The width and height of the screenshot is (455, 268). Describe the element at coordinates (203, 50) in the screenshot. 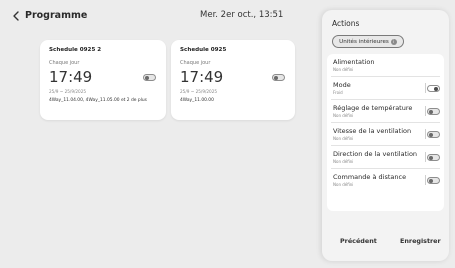

I see `schedule-name: Schedule 0925` at that location.